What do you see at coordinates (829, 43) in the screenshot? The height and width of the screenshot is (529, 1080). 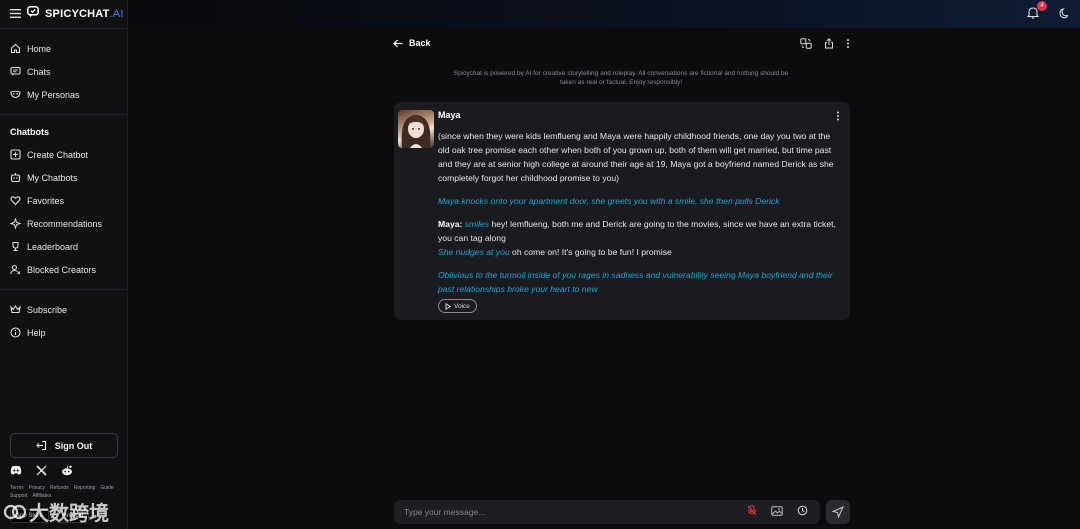 I see `share-icon` at bounding box center [829, 43].